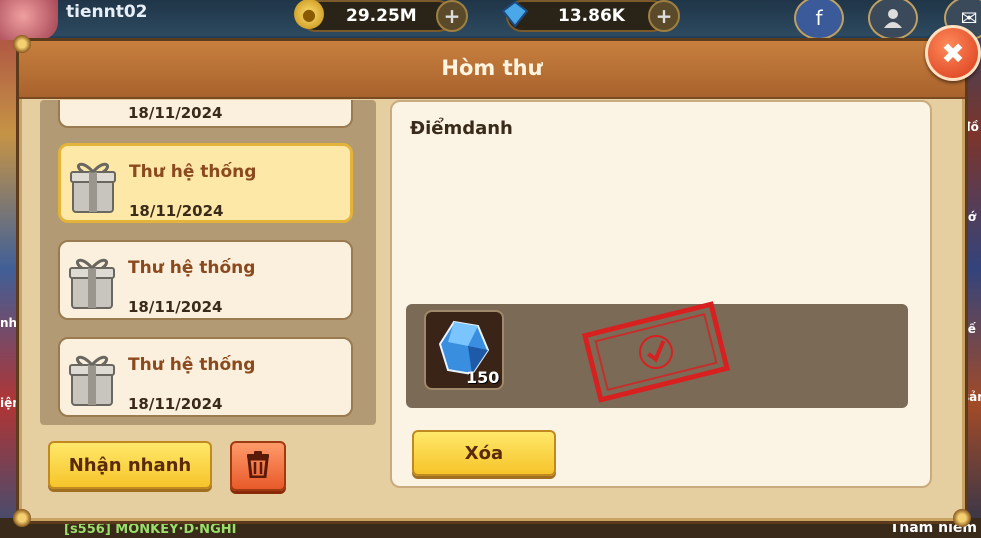  I want to click on add-gem-button: +, so click(664, 16).